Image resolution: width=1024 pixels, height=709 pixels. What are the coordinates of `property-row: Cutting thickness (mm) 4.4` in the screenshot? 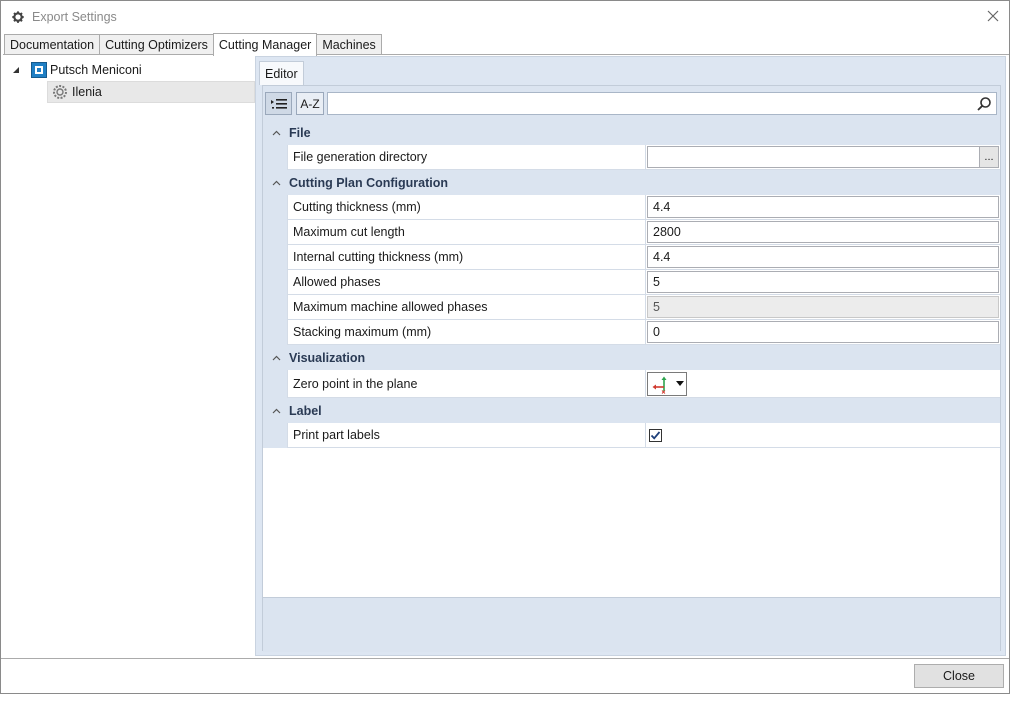 It's located at (631, 207).